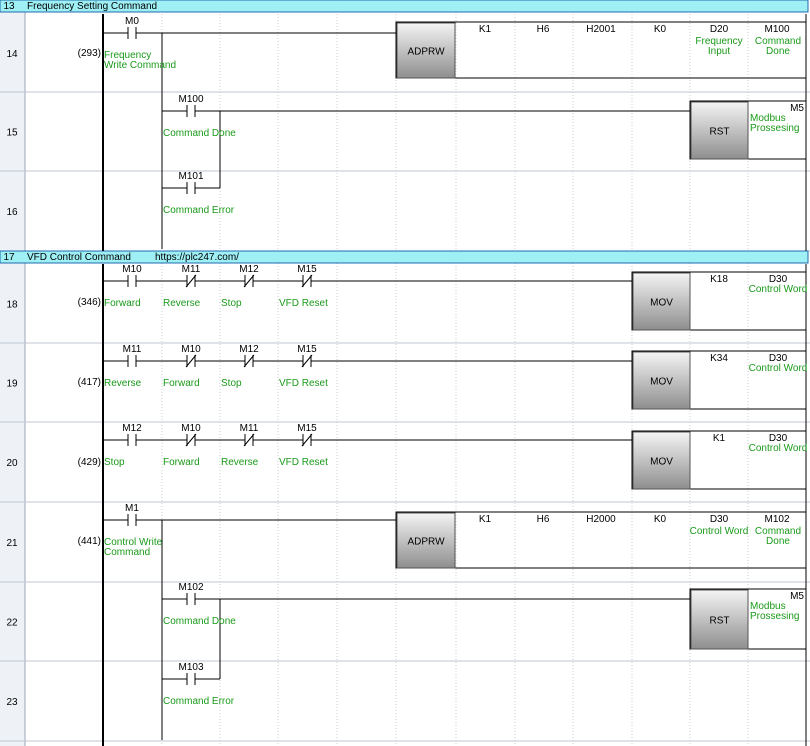 Image resolution: width=810 pixels, height=746 pixels. Describe the element at coordinates (89, 302) in the screenshot. I see `step-number-s18: (346)` at that location.